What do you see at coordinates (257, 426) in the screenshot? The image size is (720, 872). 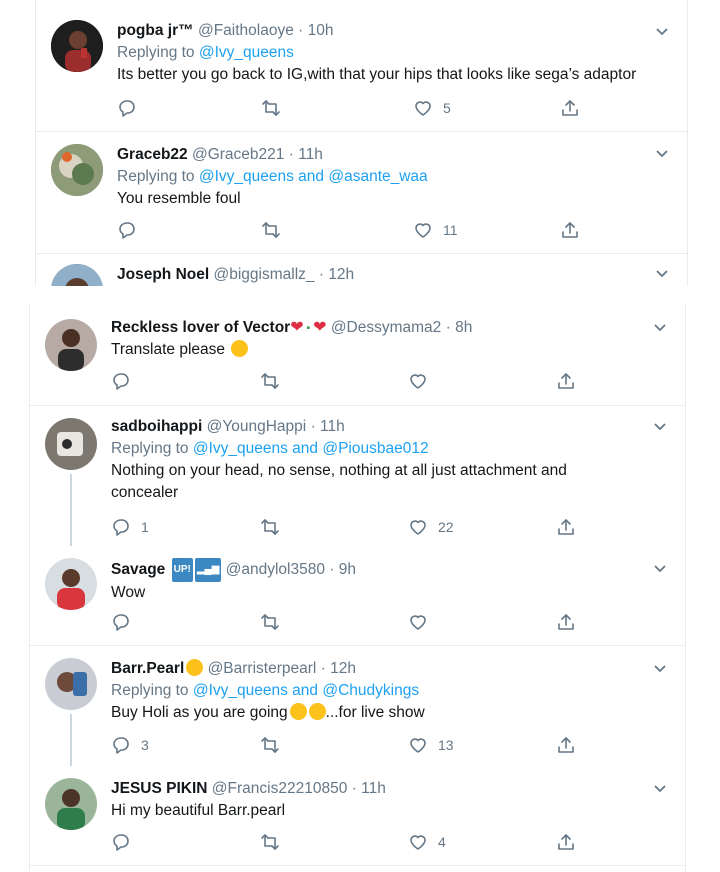 I see `user-handle: @YoungHappi` at bounding box center [257, 426].